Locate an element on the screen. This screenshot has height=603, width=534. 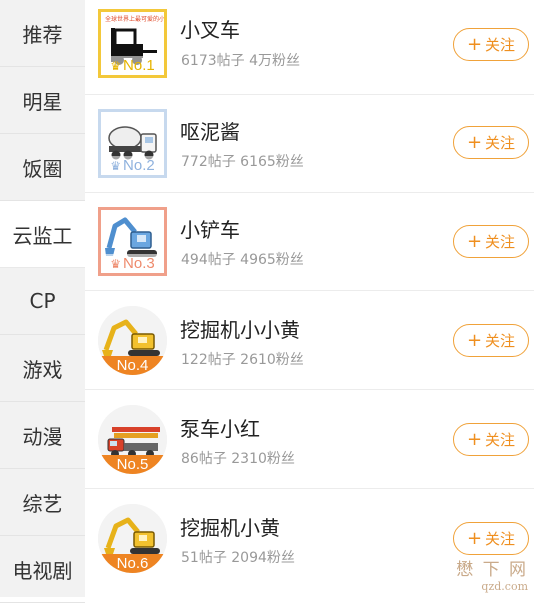
list-item: 全球世界上最可爱的小叉车 ♛No.1 小叉车 6173帖子 4万粉丝 +关注 is located at coordinates (309, 47).